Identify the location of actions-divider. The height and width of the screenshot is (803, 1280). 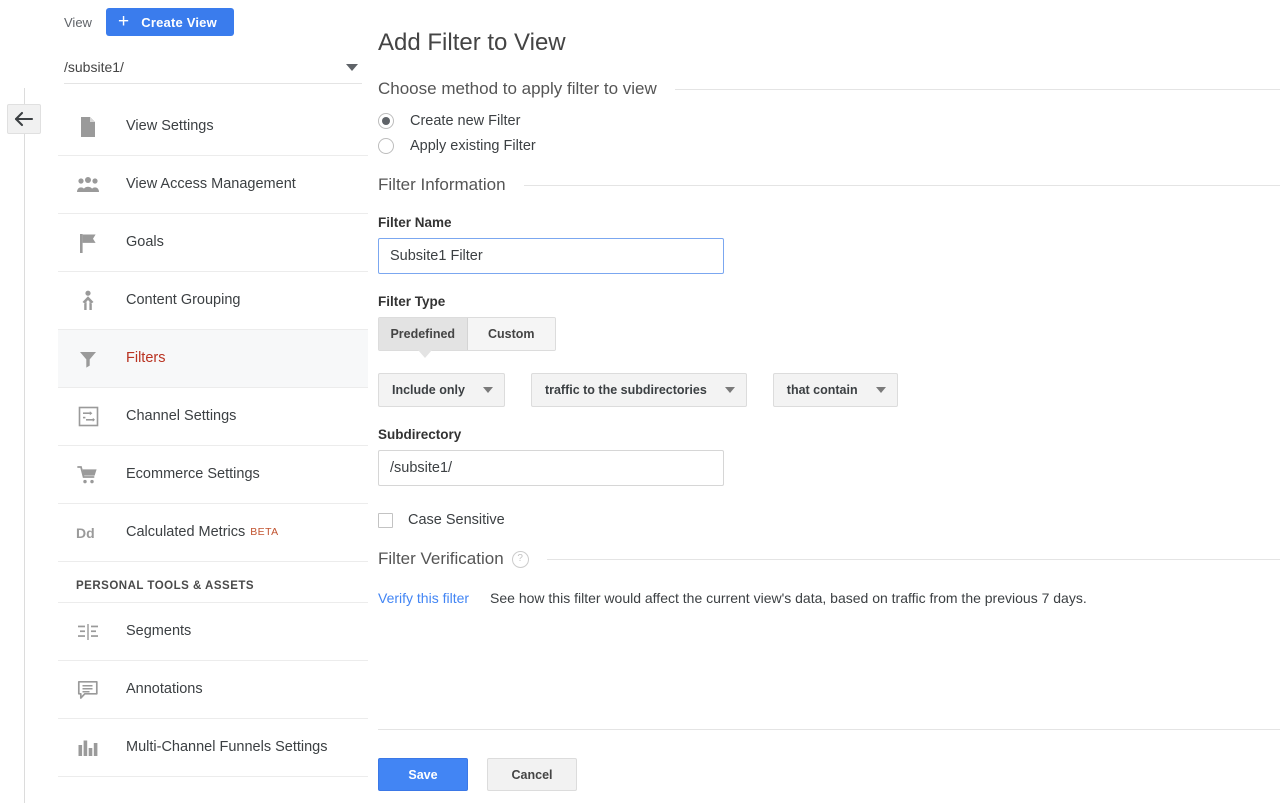
(829, 729).